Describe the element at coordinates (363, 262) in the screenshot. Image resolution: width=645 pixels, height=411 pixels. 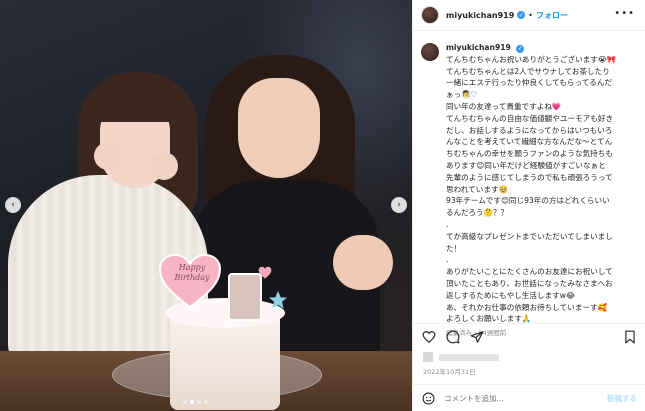
I see `person-right-hand` at that location.